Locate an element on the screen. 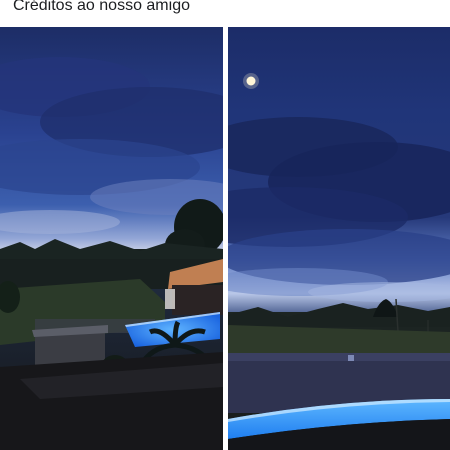 This screenshot has height=450, width=450. post-caption: Créditos ao nosso amigo is located at coordinates (101, 7).